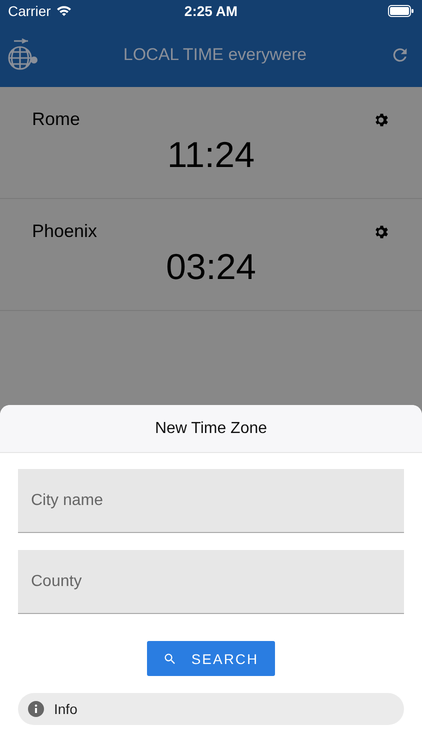  Describe the element at coordinates (29, 11) in the screenshot. I see `carrier-label: Carrier` at that location.